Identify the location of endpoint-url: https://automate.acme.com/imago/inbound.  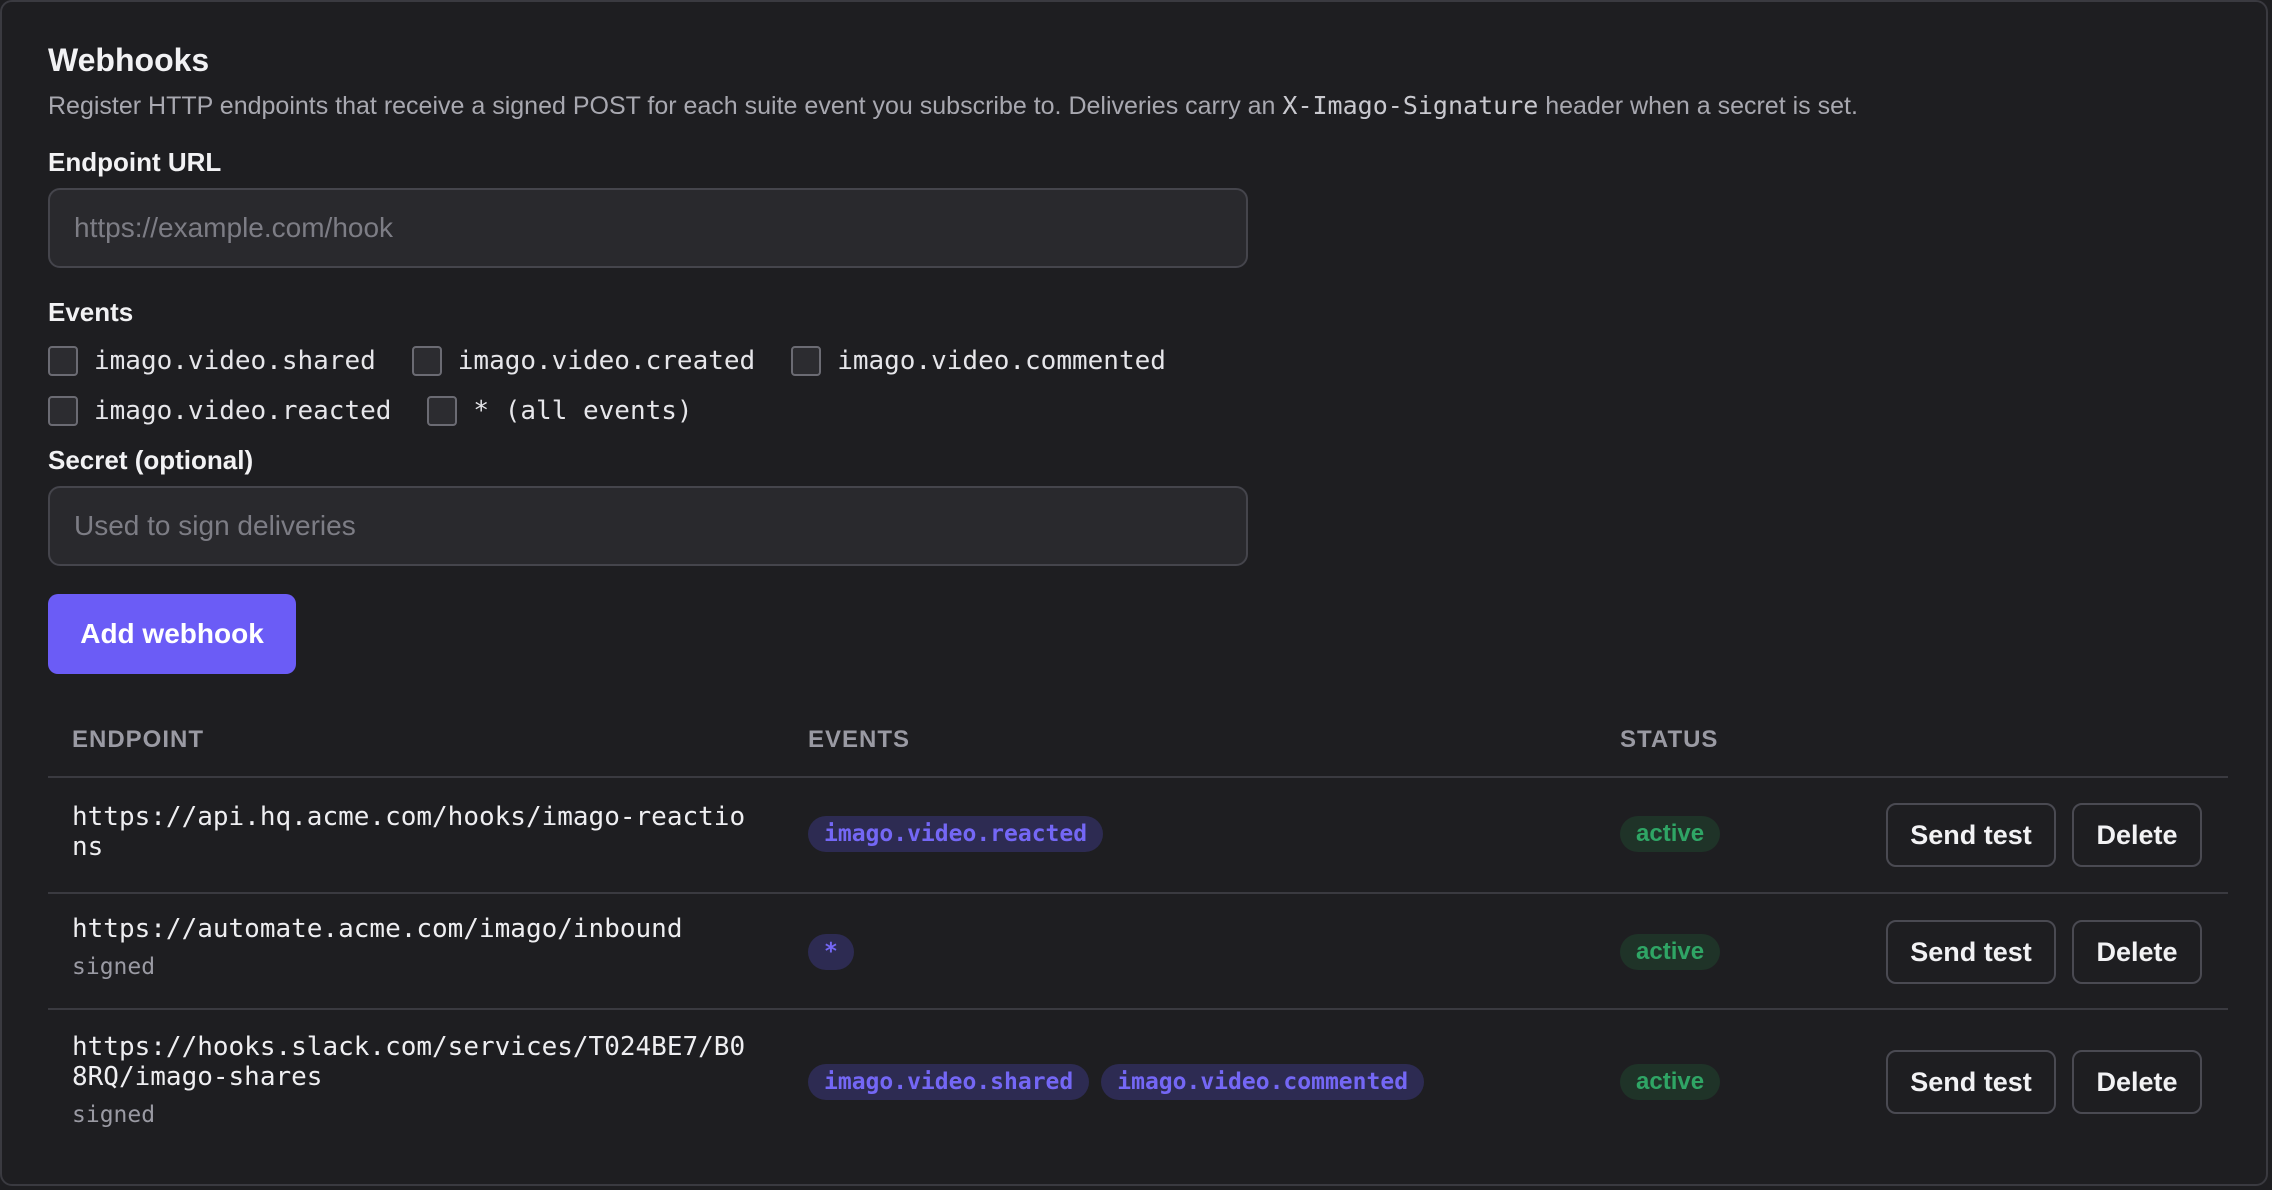
(377, 929).